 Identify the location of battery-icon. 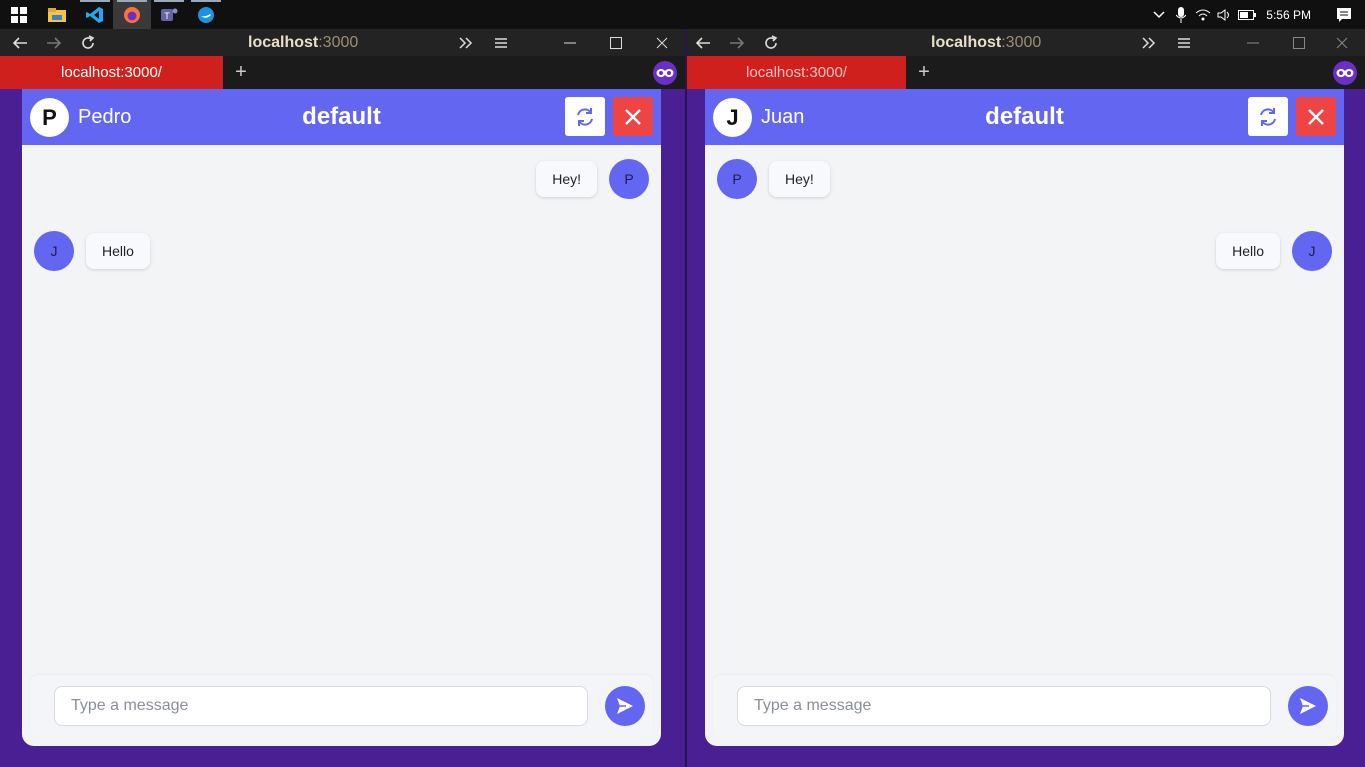
(1247, 14).